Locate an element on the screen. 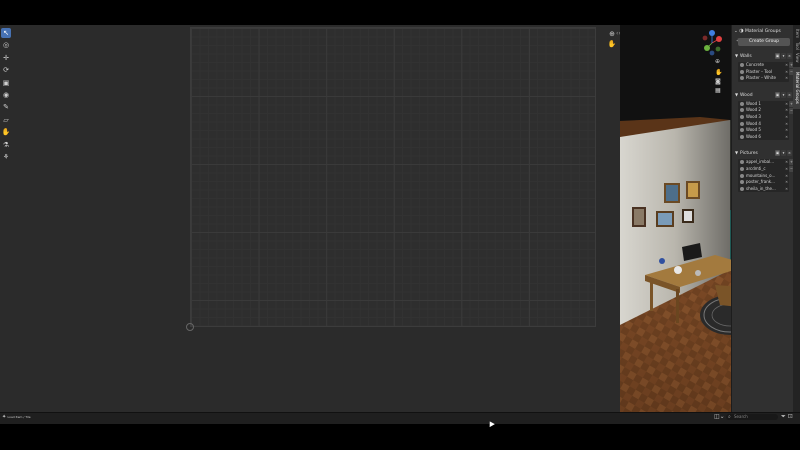  material-name: Wood 3 is located at coordinates (753, 116).